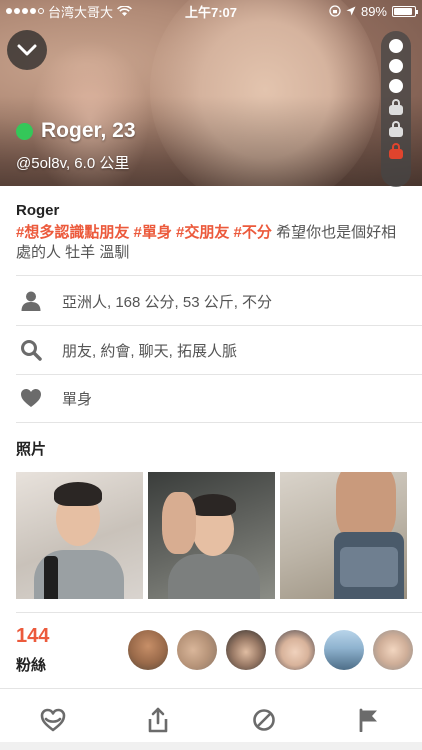 The width and height of the screenshot is (422, 750). Describe the element at coordinates (211, 243) in the screenshot. I see `bio: #想多認識點朋友 #單身 #交朋友 #不分 希望你也是個好相處的人 牡羊 溫馴` at that location.